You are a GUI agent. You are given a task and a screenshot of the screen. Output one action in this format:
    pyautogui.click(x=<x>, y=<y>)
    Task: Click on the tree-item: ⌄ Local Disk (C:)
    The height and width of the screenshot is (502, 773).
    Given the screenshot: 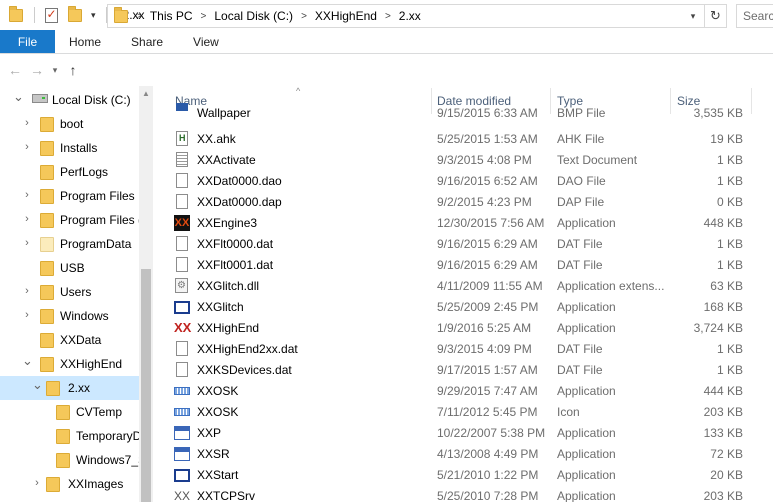 What is the action you would take?
    pyautogui.click(x=69, y=100)
    